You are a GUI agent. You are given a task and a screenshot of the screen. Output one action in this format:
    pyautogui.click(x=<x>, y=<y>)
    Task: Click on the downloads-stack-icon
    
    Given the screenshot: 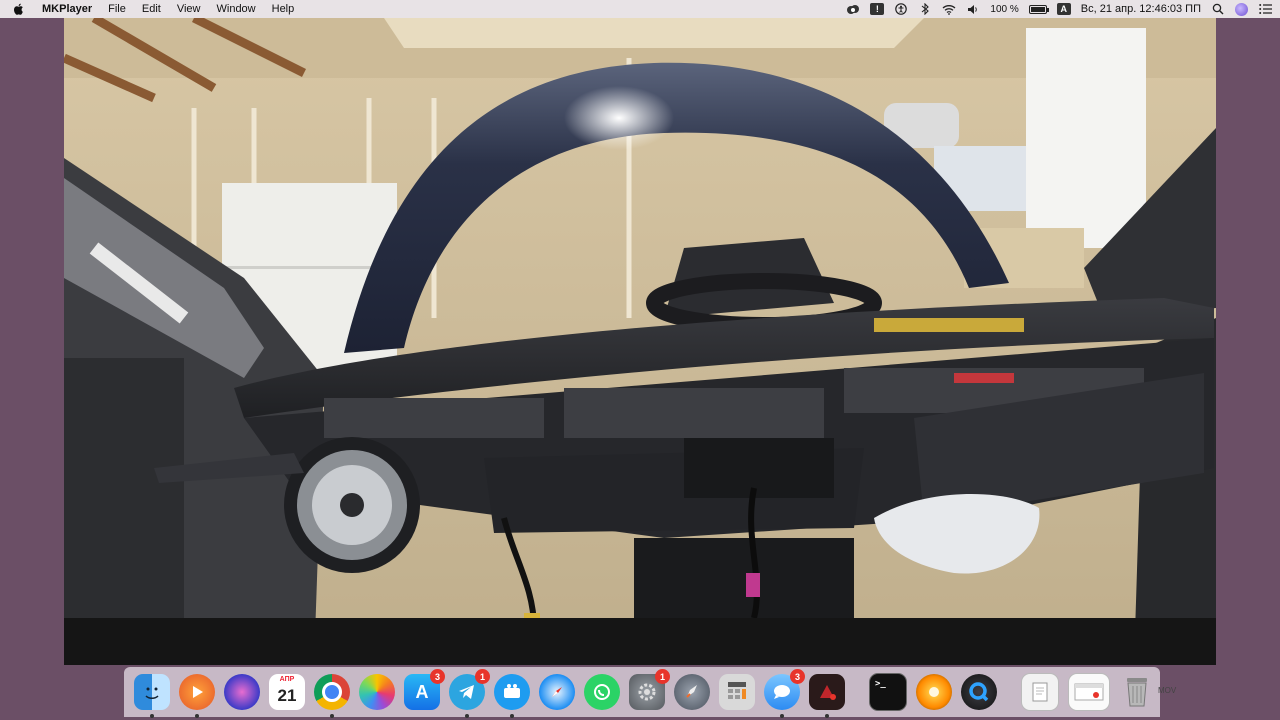 What is the action you would take?
    pyautogui.click(x=1089, y=692)
    